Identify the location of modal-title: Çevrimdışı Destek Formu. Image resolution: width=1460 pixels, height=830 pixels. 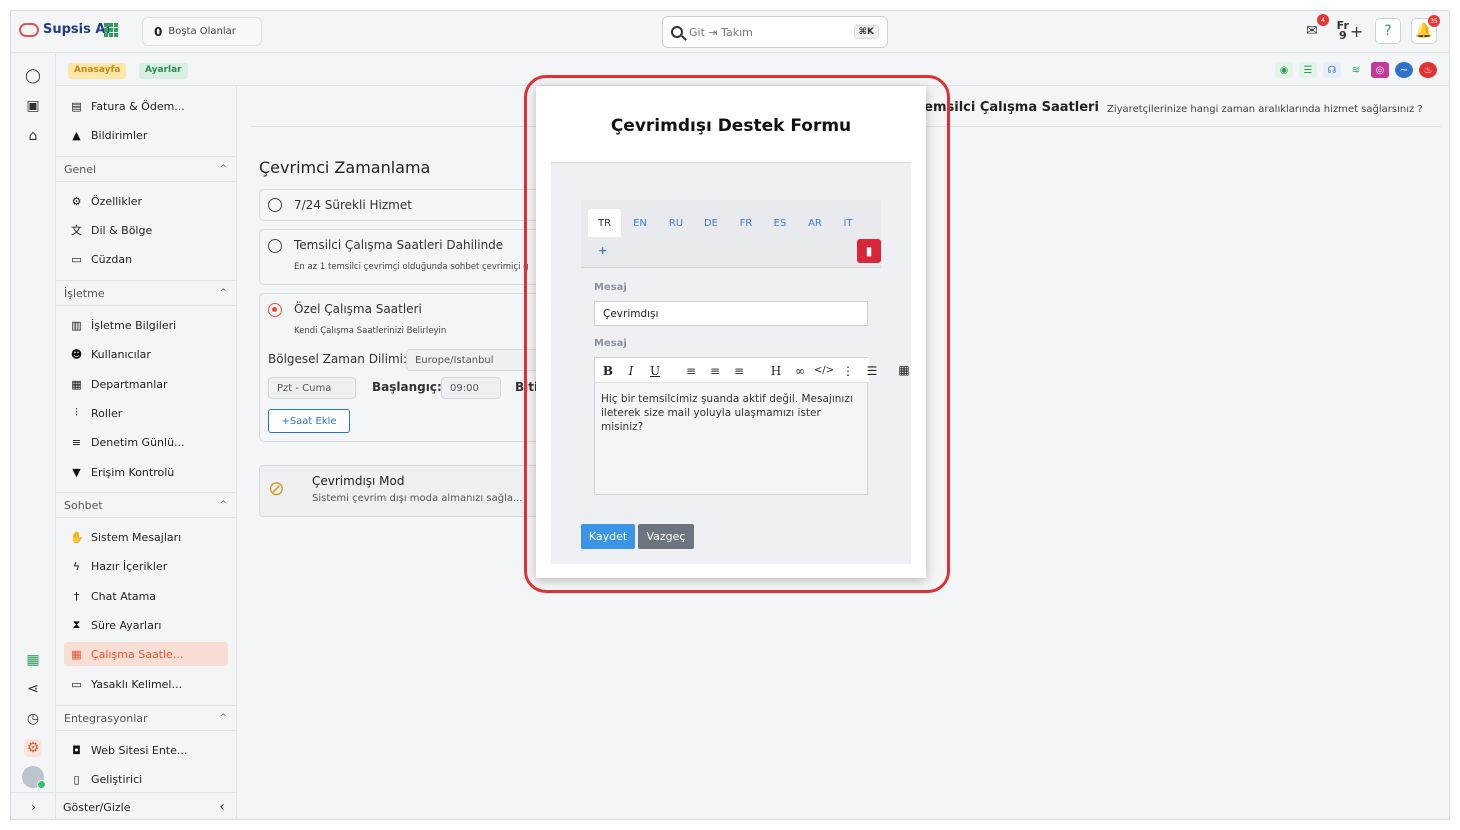
(731, 126).